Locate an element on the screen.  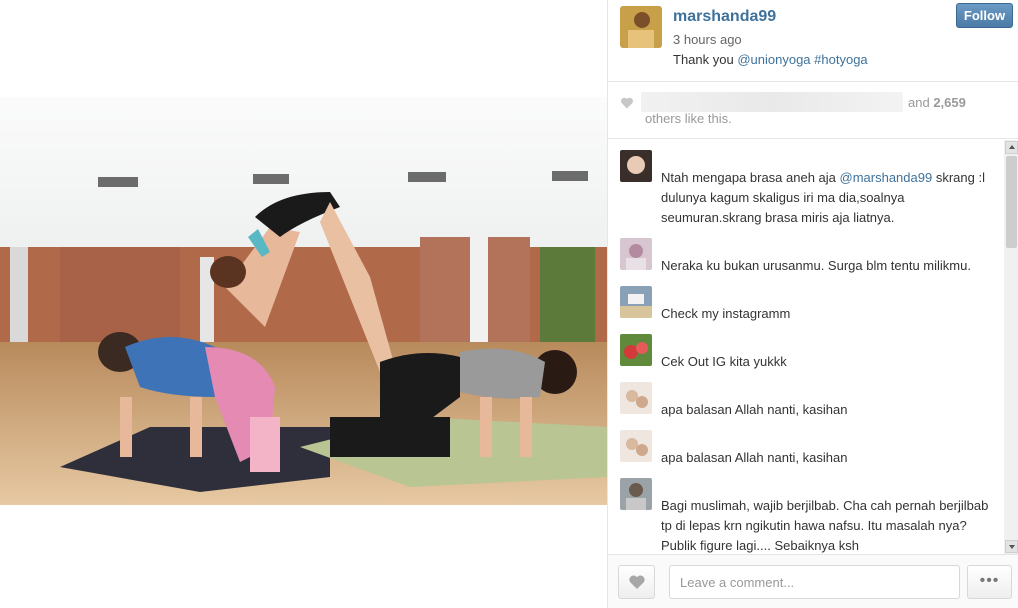
comment-text: Cek Out IG kita yukkk is located at coordinates (724, 361).